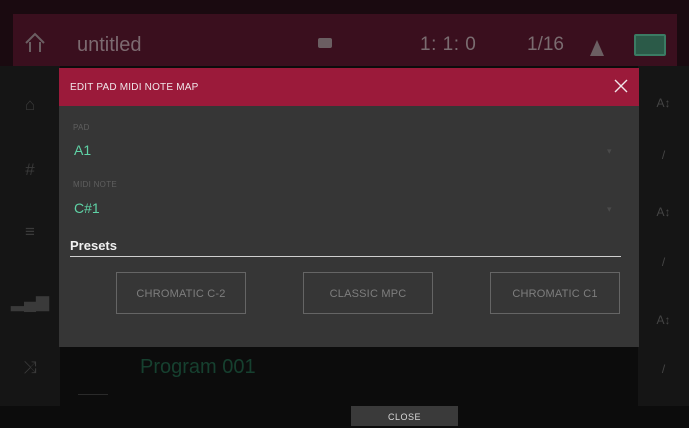  Describe the element at coordinates (30, 170) in the screenshot. I see `grid-icon: #` at that location.